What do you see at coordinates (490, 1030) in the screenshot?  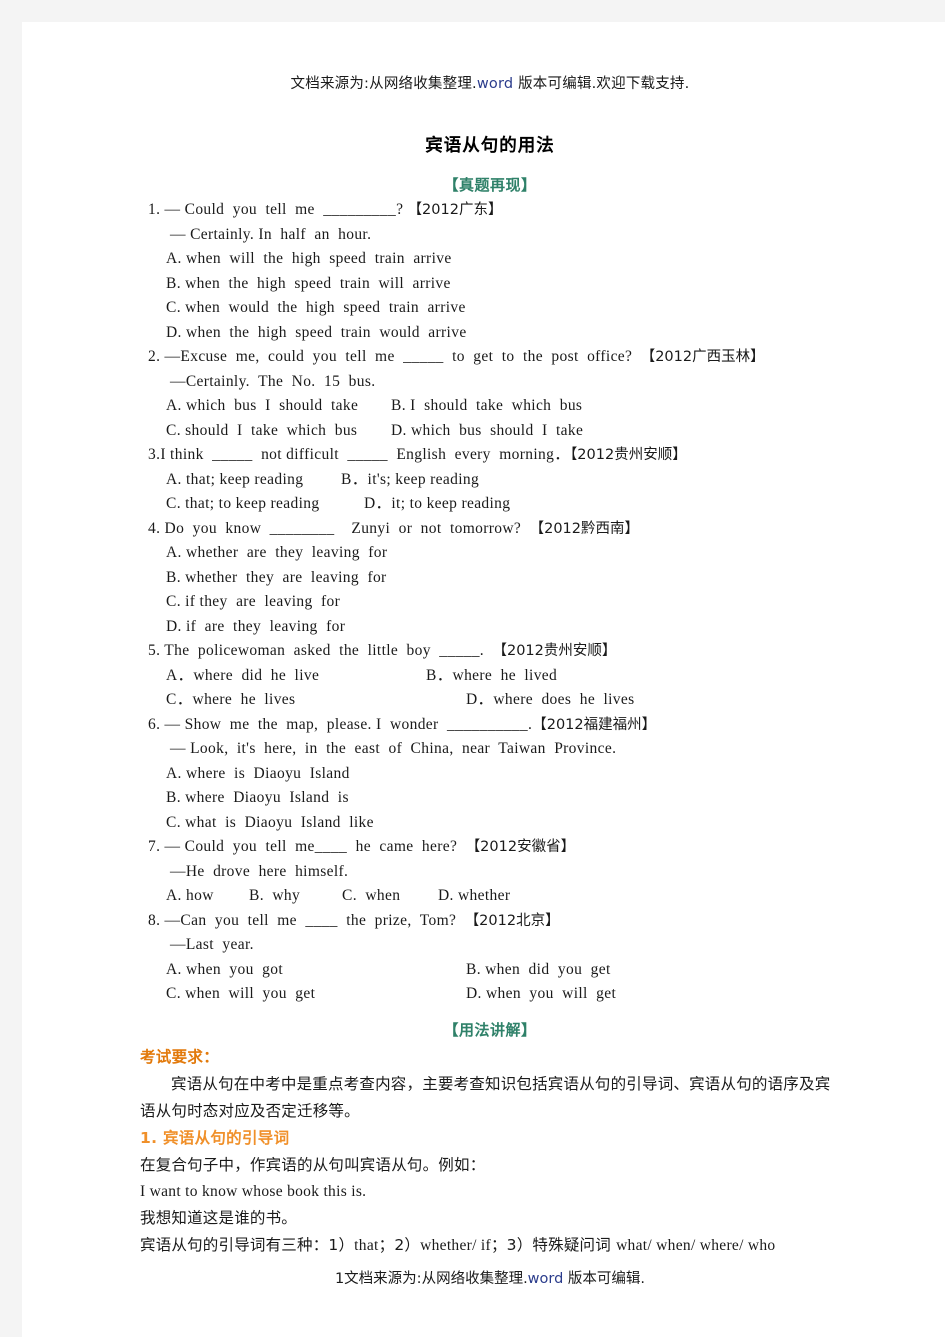 I see `section-heading-usage-explanation: 【用法讲解】` at bounding box center [490, 1030].